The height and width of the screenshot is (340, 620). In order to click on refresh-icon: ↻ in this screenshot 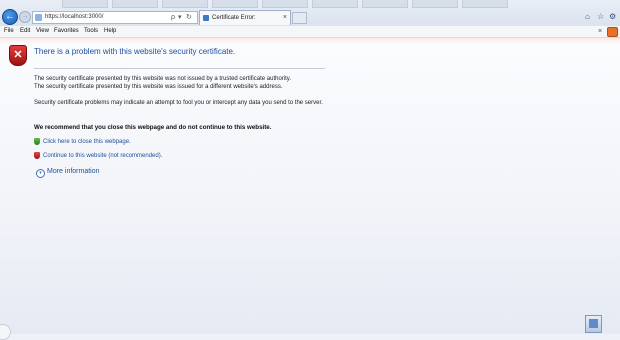, I will do `click(189, 17)`.